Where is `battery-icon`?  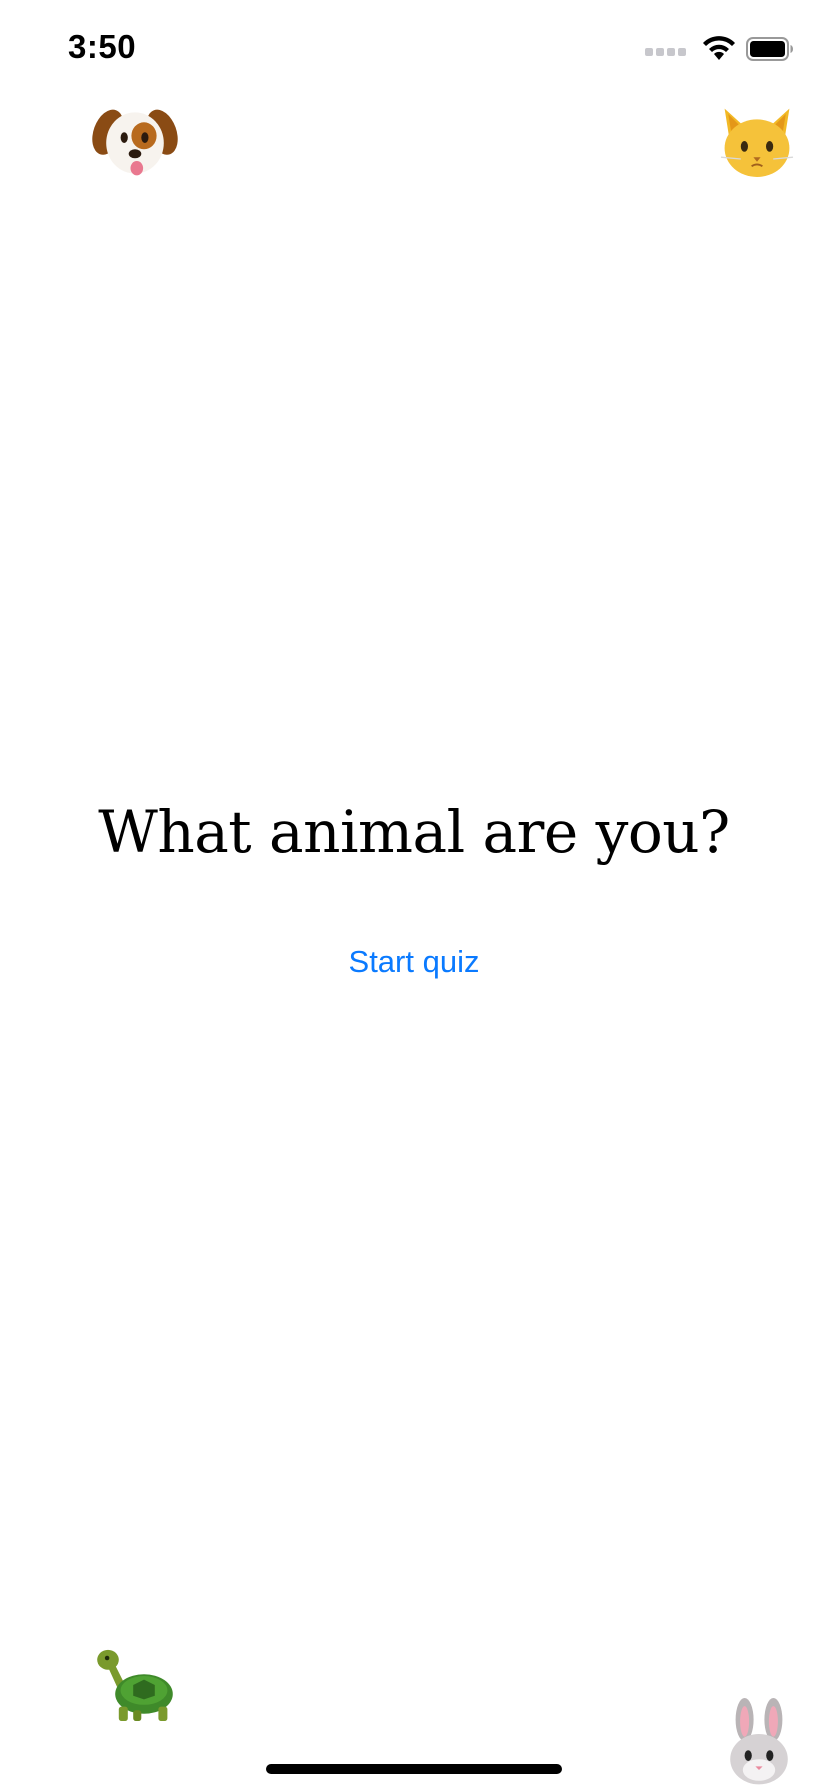 battery-icon is located at coordinates (770, 51).